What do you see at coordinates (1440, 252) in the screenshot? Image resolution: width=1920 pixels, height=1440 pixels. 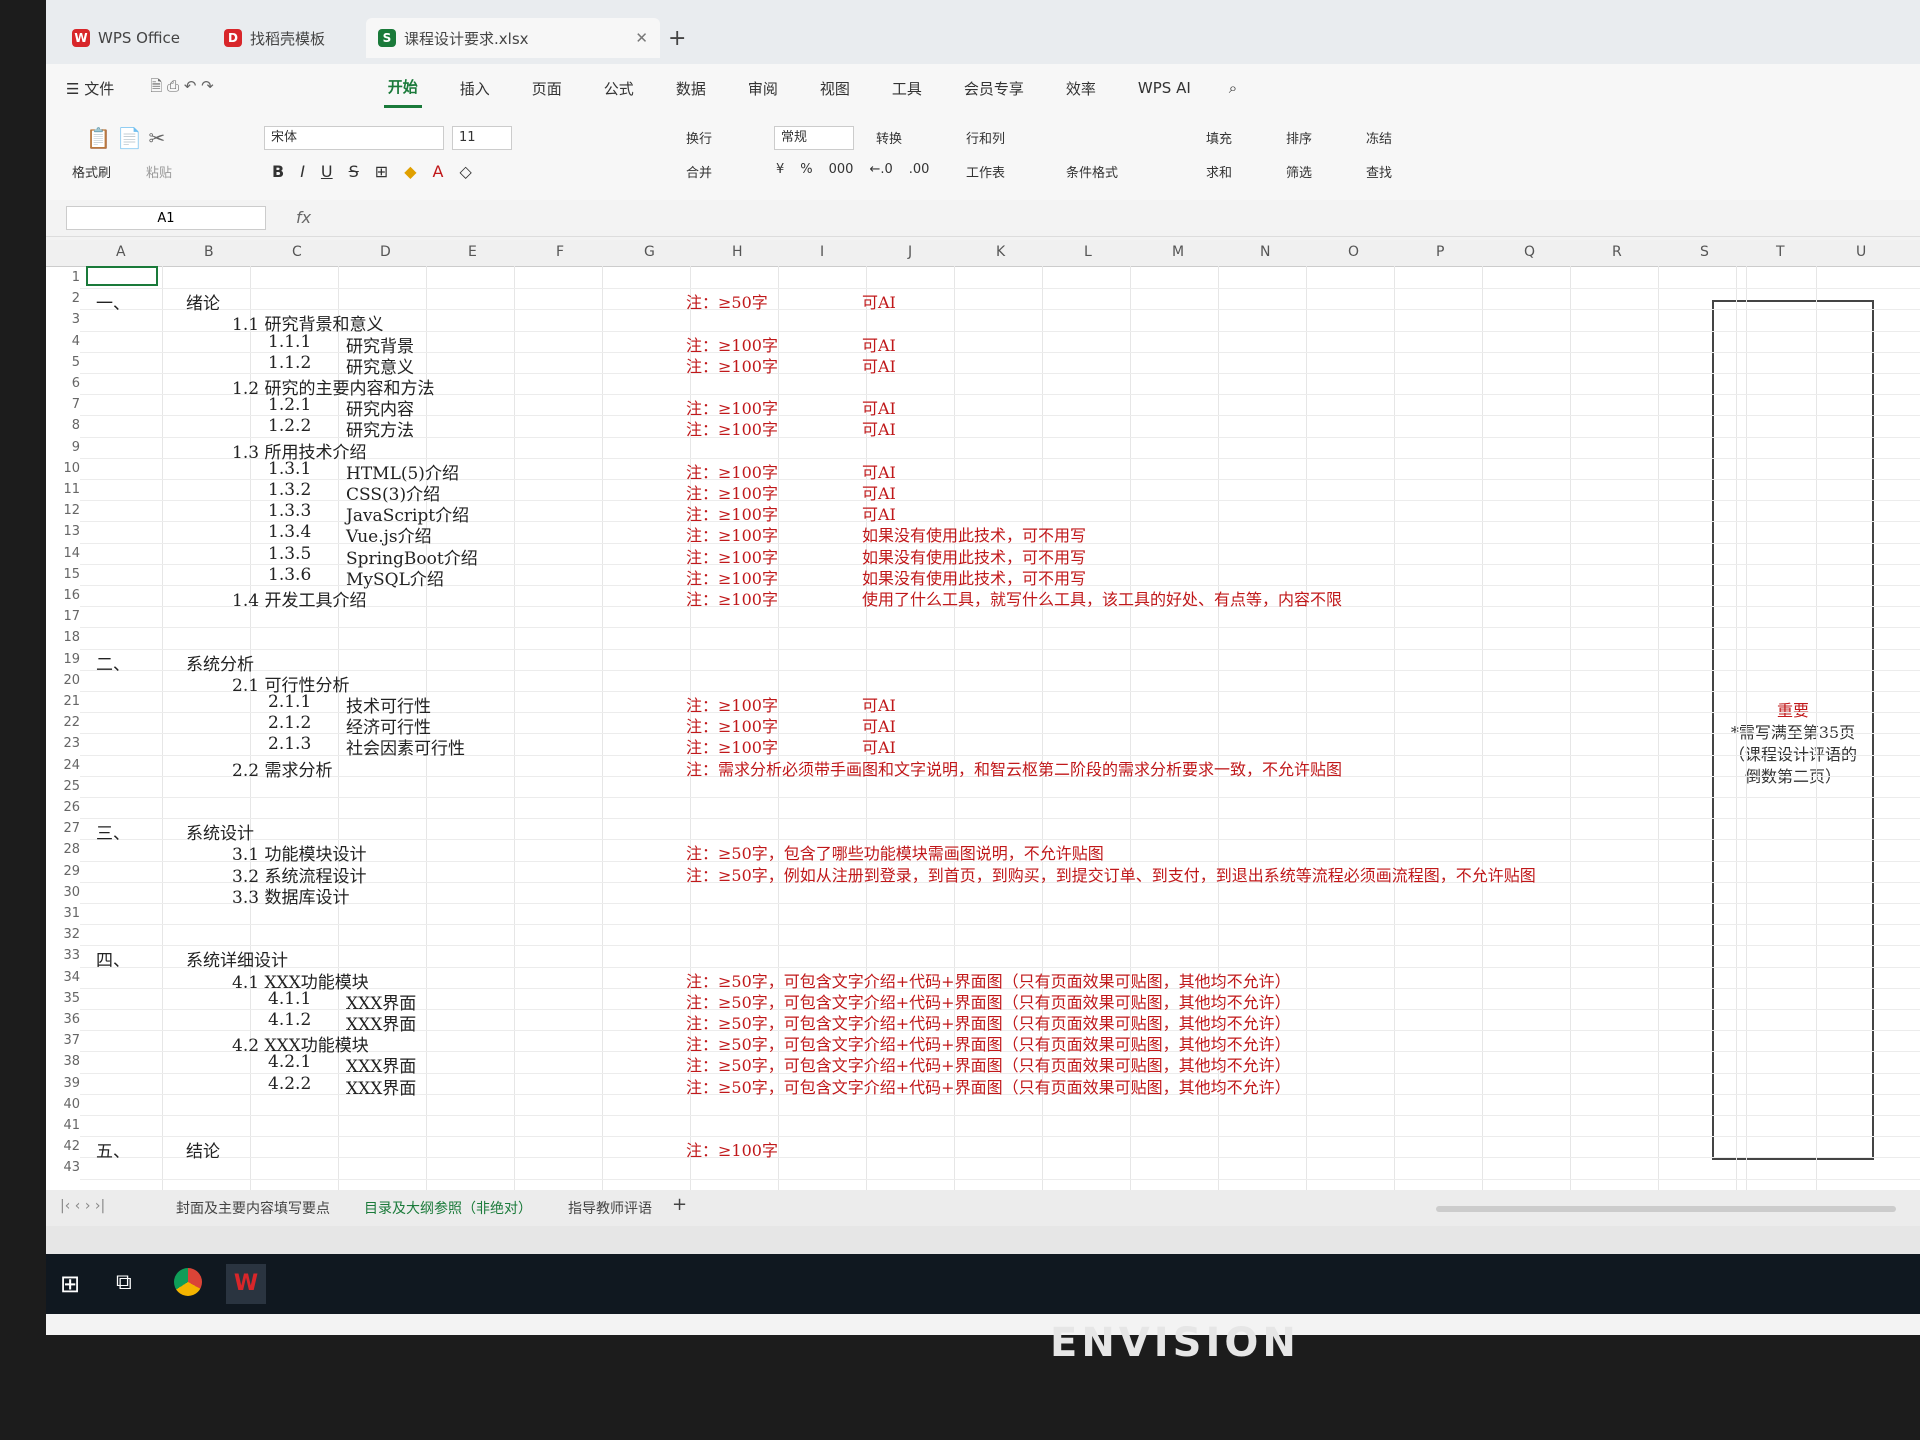 I see `column-header-P: P` at bounding box center [1440, 252].